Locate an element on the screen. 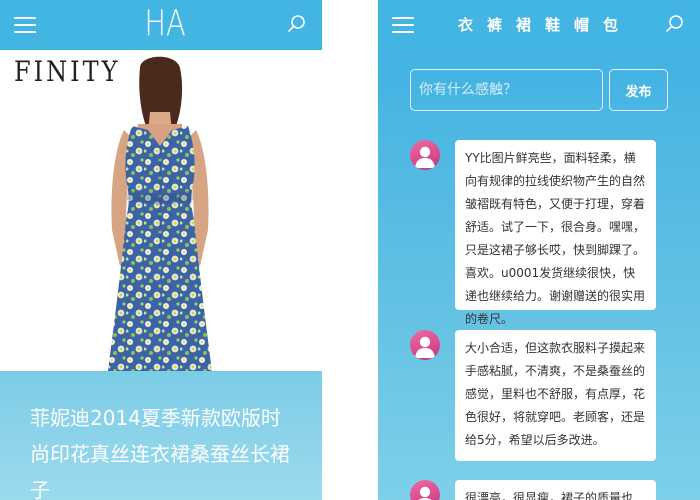  comment-text: 很漂亮，很显瘦，裙子的质量也 is located at coordinates (555, 490).